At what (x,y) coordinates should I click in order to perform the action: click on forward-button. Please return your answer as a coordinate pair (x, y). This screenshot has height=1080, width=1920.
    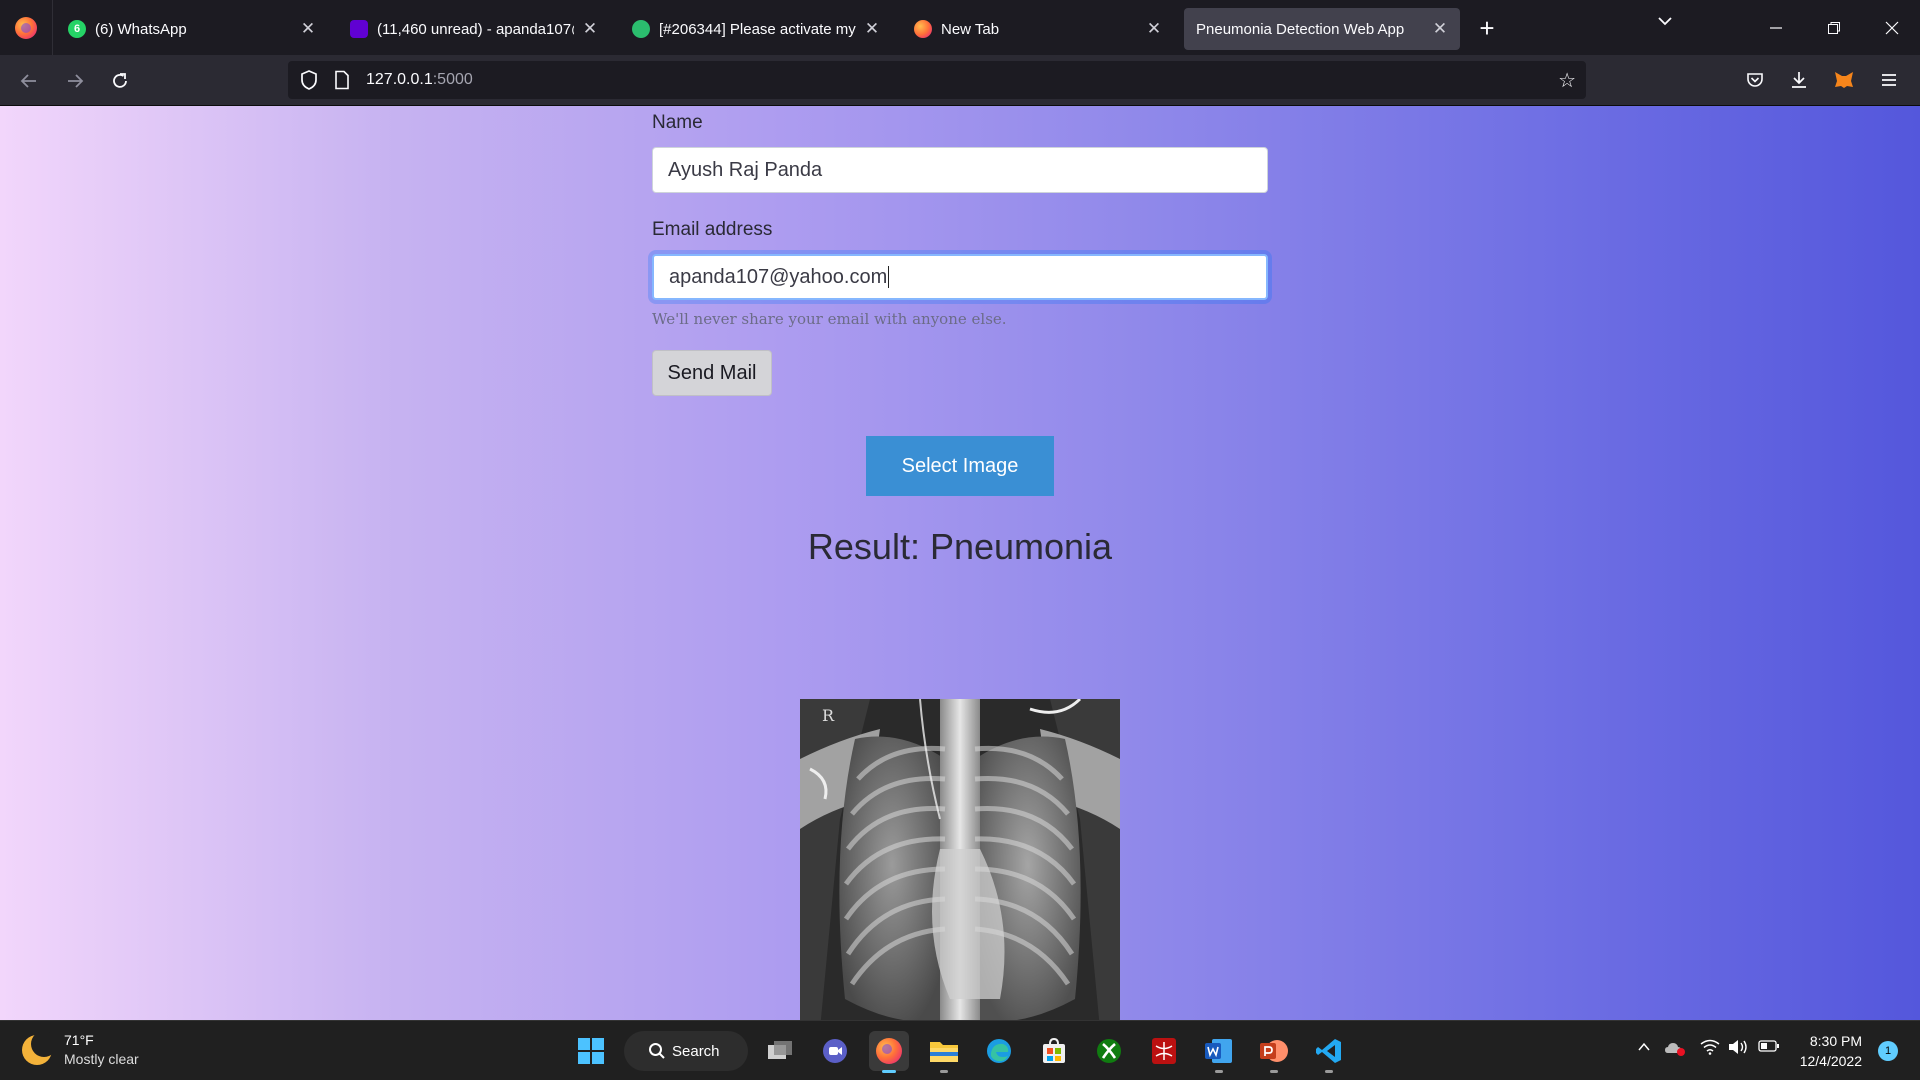
    Looking at the image, I should click on (75, 81).